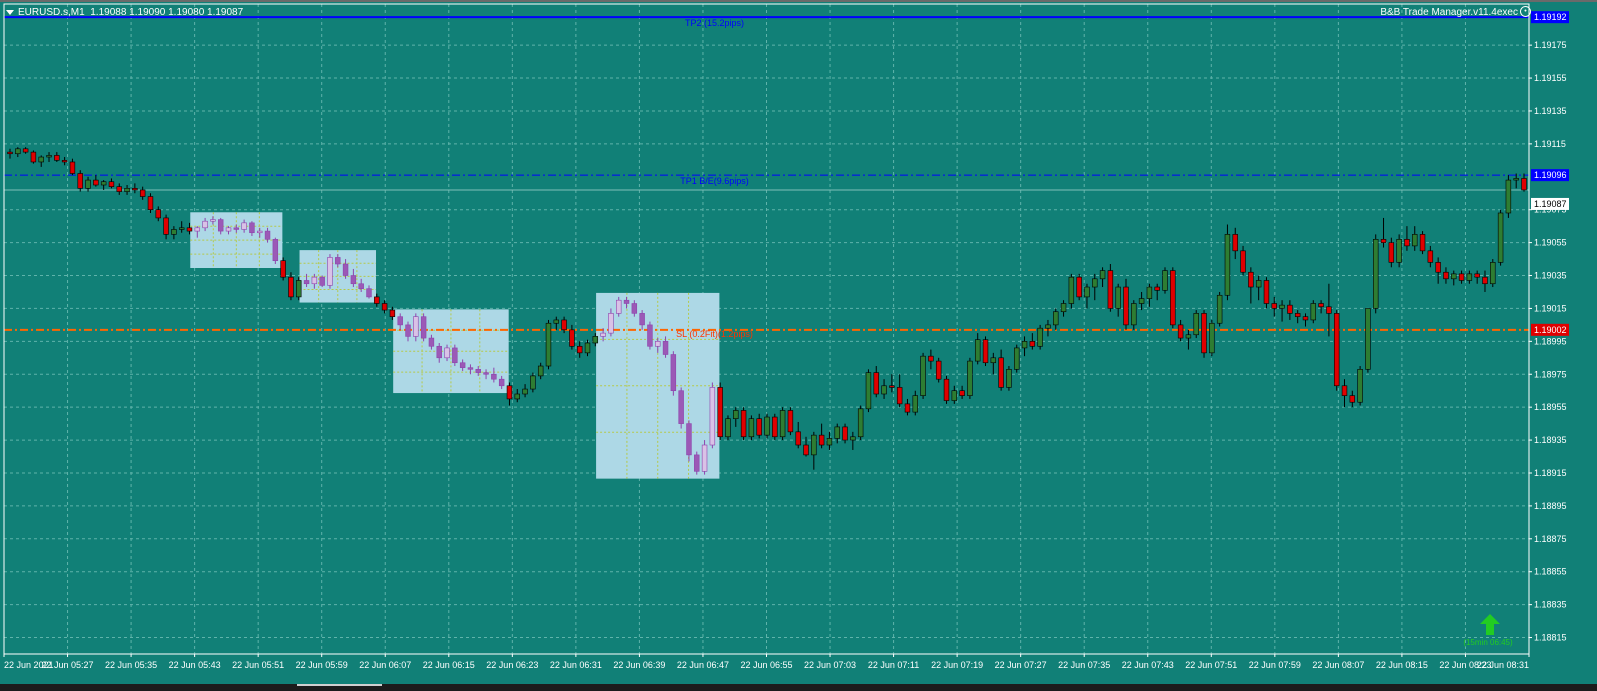  Describe the element at coordinates (1550, 572) in the screenshot. I see `price-tick-label: 1.18855` at that location.